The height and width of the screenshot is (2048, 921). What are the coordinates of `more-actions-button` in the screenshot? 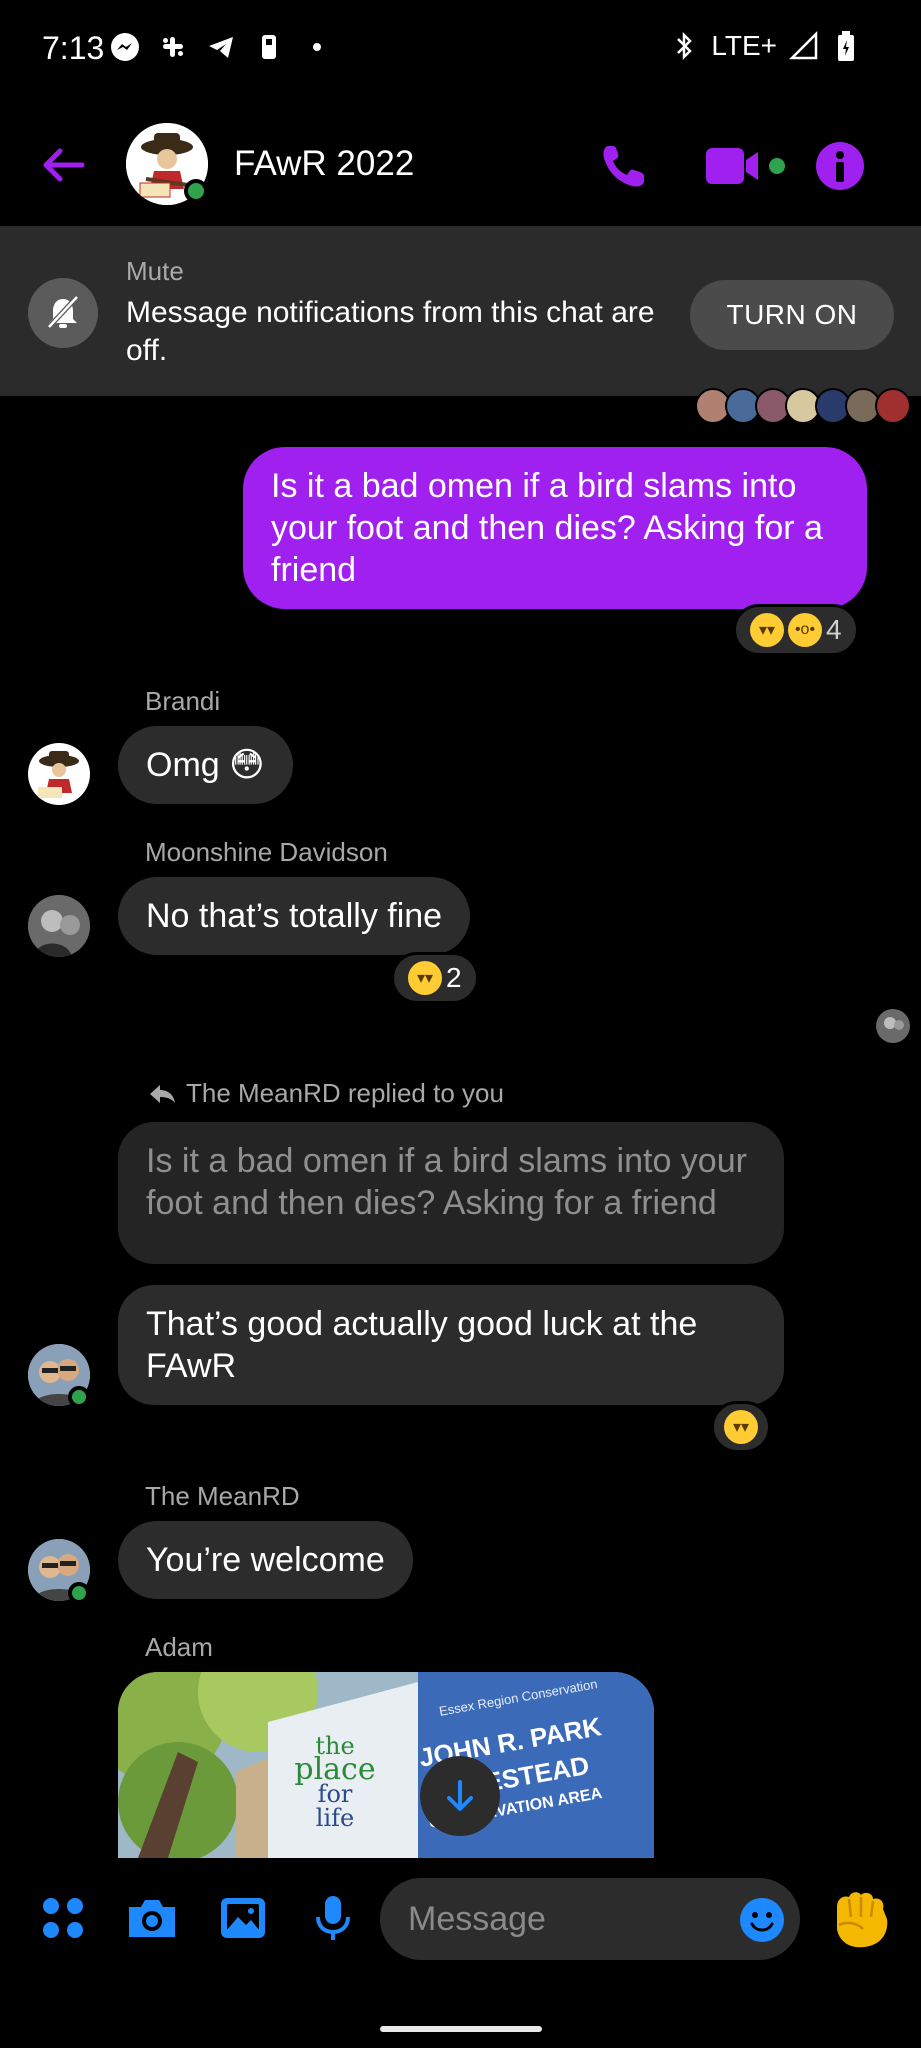 It's located at (63, 1918).